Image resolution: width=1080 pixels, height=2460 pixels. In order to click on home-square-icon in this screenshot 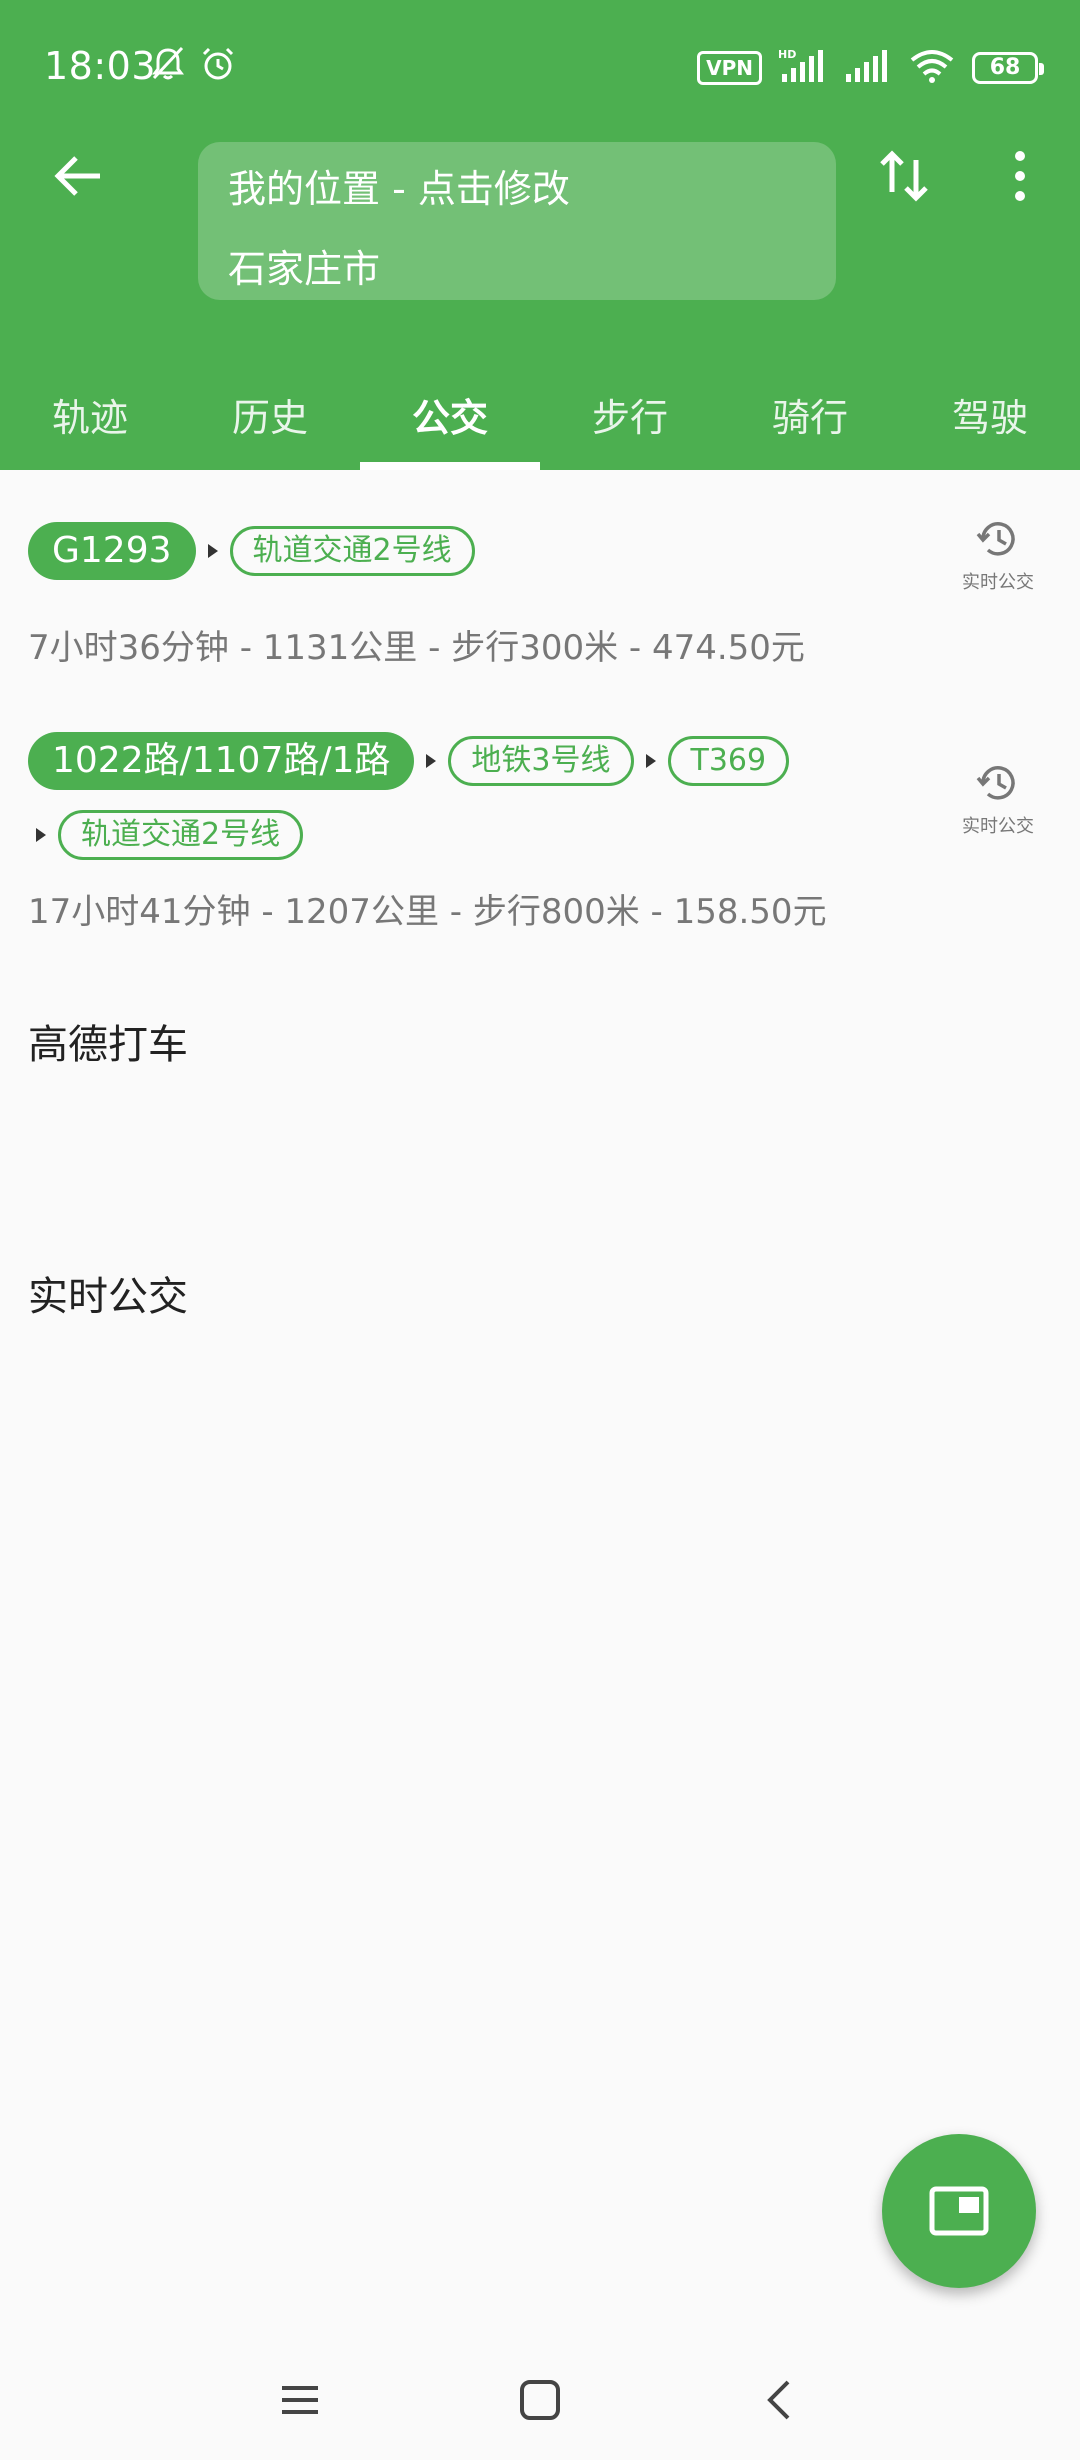, I will do `click(540, 2400)`.